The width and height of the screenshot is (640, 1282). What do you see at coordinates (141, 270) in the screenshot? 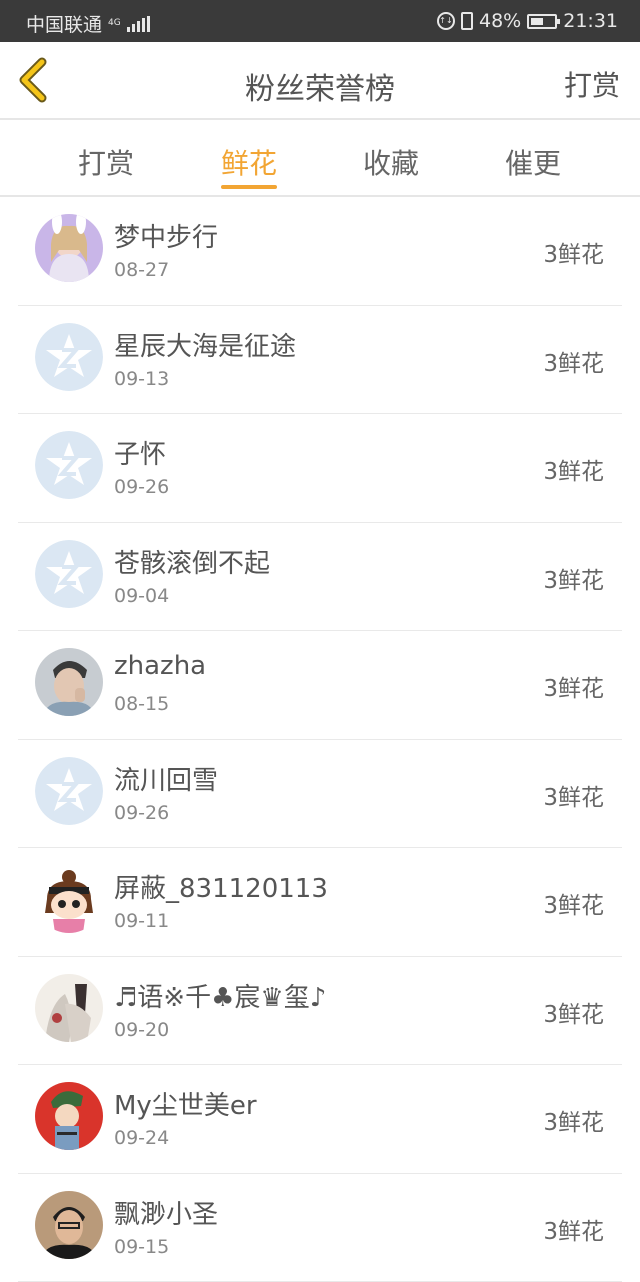
I see `gift-date: 08-27` at bounding box center [141, 270].